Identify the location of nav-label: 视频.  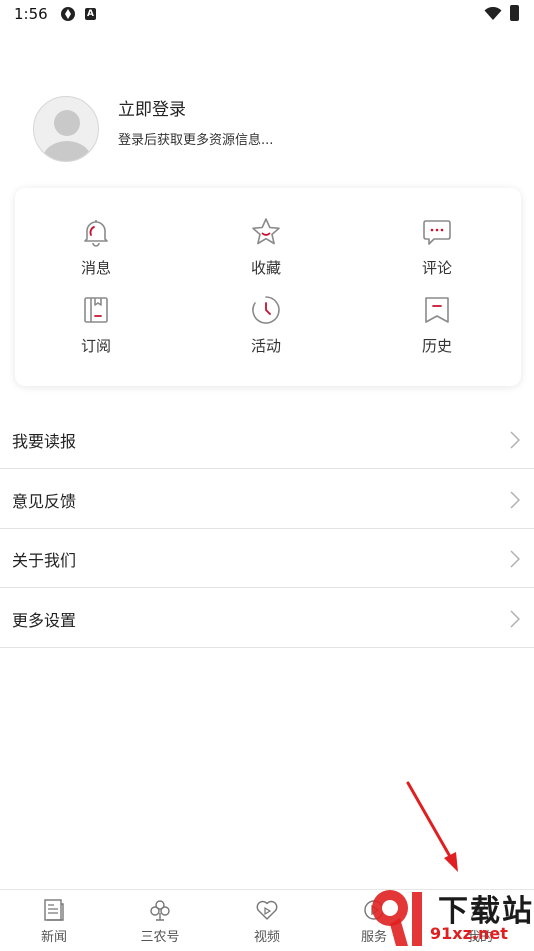
(266, 937).